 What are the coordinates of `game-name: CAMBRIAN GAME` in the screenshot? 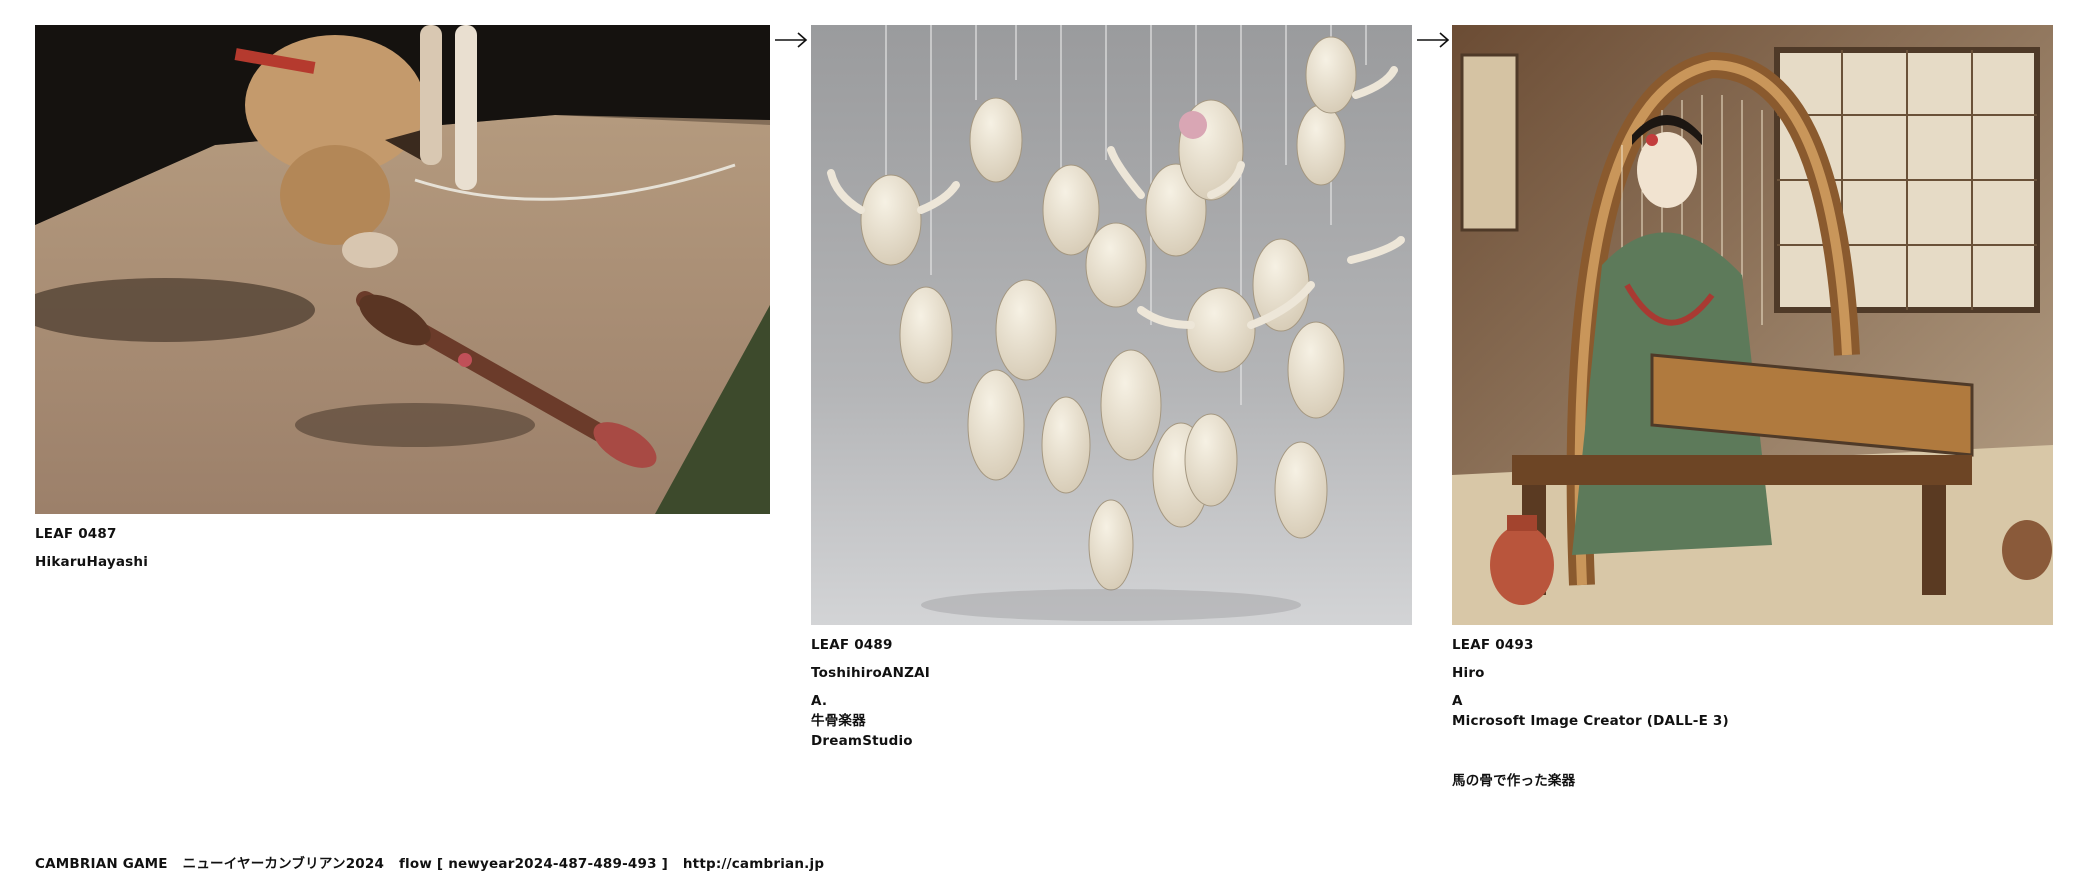 It's located at (101, 864).